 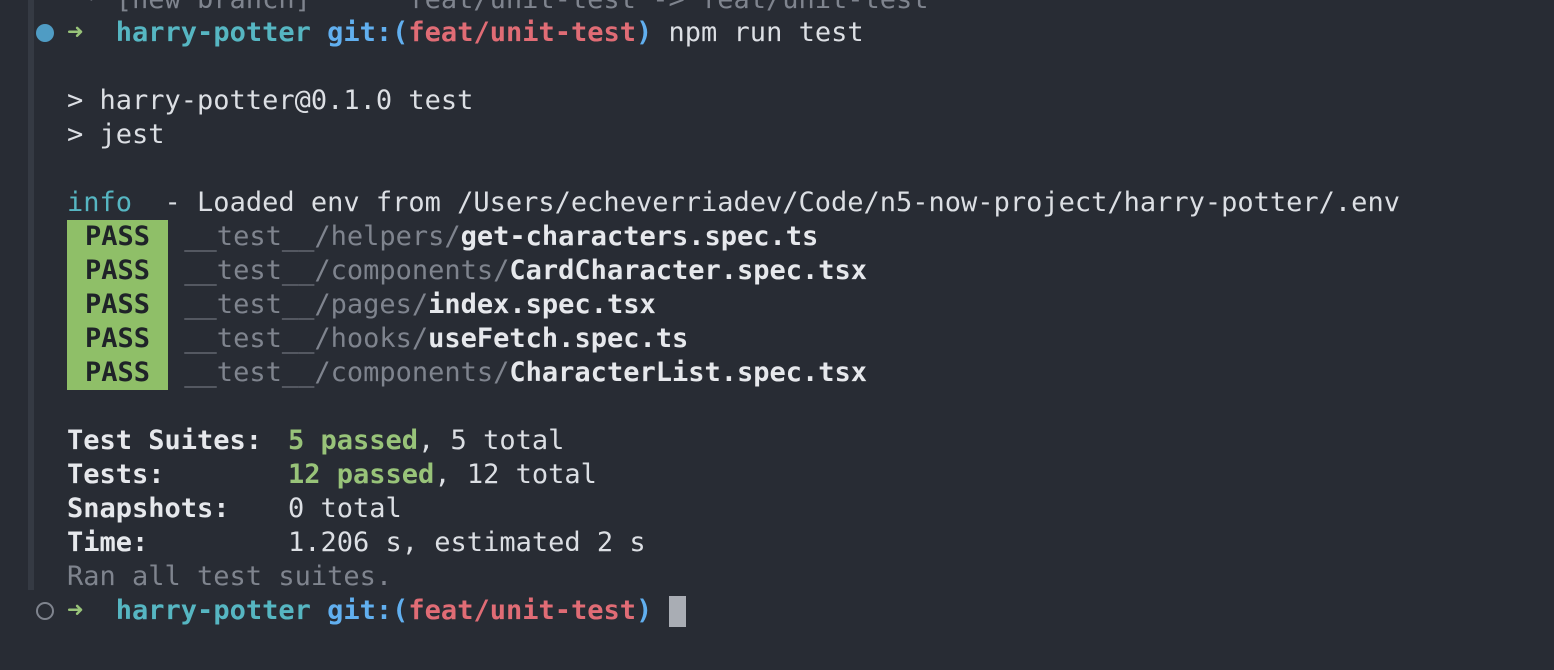 I want to click on test-file: CharacterList.spec.tsx, so click(x=688, y=372).